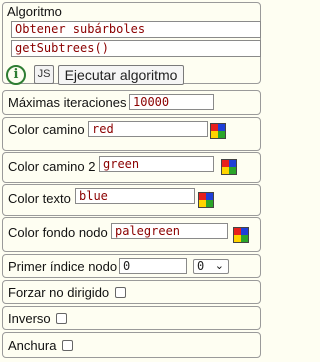  What do you see at coordinates (135, 196) in the screenshot?
I see `text-color-input: blue` at bounding box center [135, 196].